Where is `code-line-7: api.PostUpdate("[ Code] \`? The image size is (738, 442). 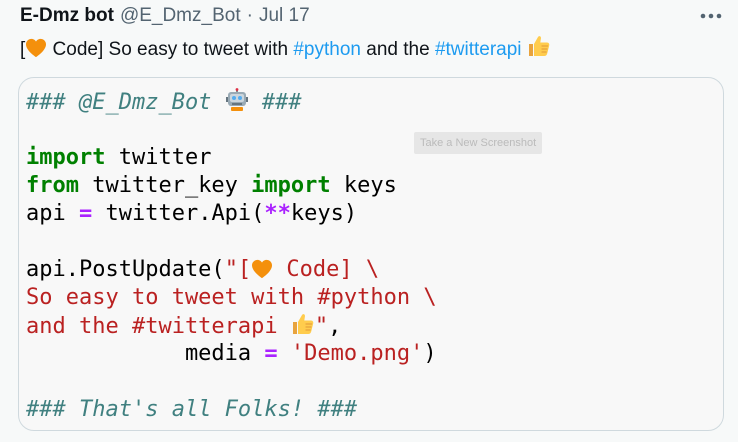
code-line-7: api.PostUpdate("[ Code] \ is located at coordinates (203, 269).